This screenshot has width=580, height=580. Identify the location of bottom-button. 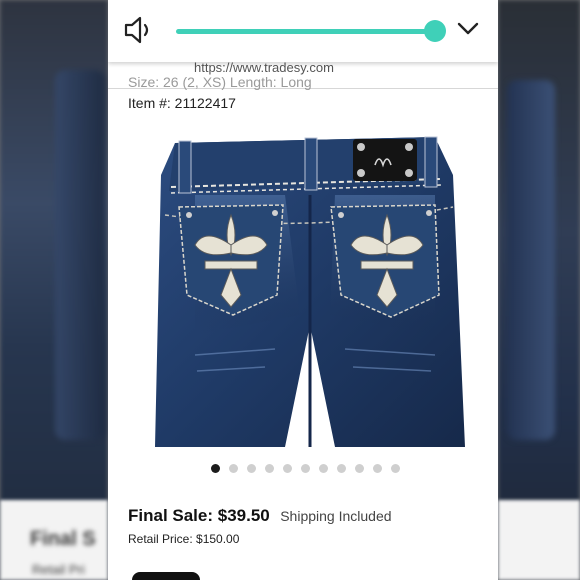
(166, 576).